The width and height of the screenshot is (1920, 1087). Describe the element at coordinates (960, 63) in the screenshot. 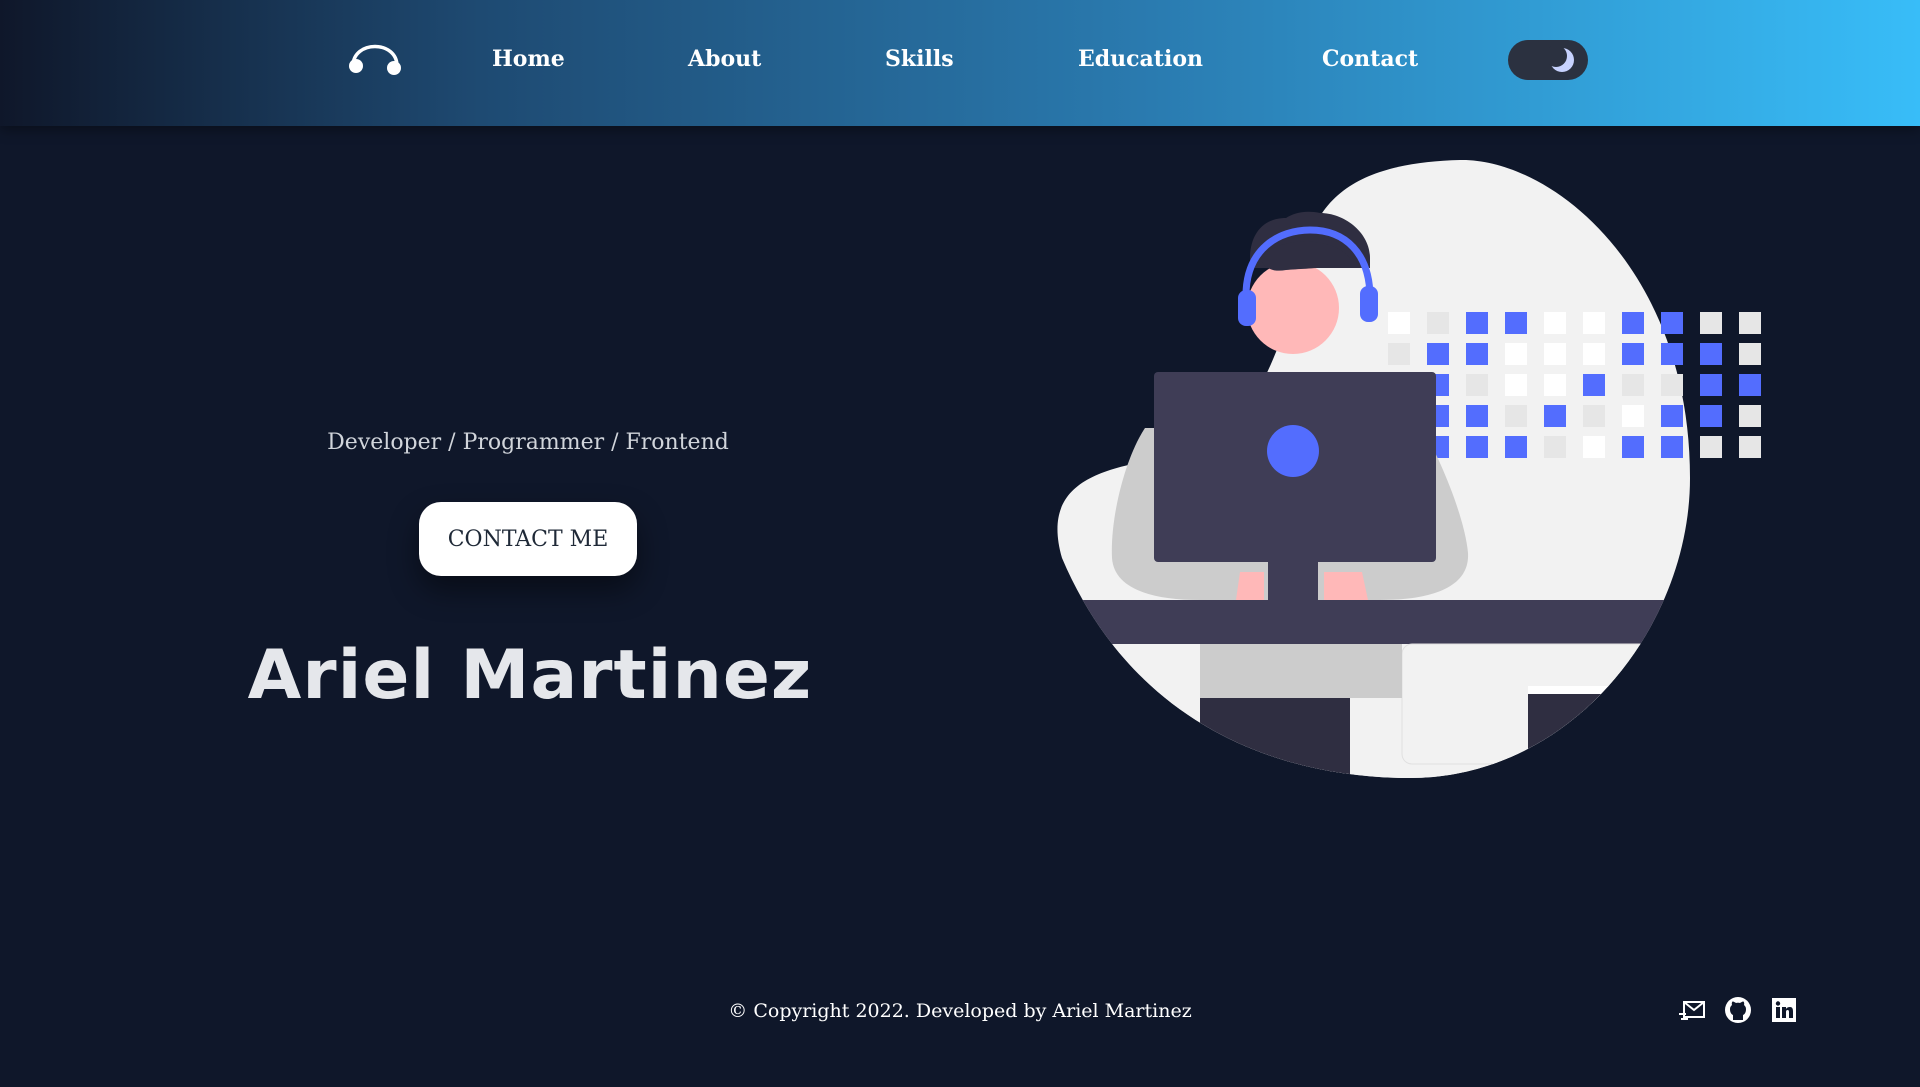

I see `navbar: Home About Skills Education Contact` at that location.